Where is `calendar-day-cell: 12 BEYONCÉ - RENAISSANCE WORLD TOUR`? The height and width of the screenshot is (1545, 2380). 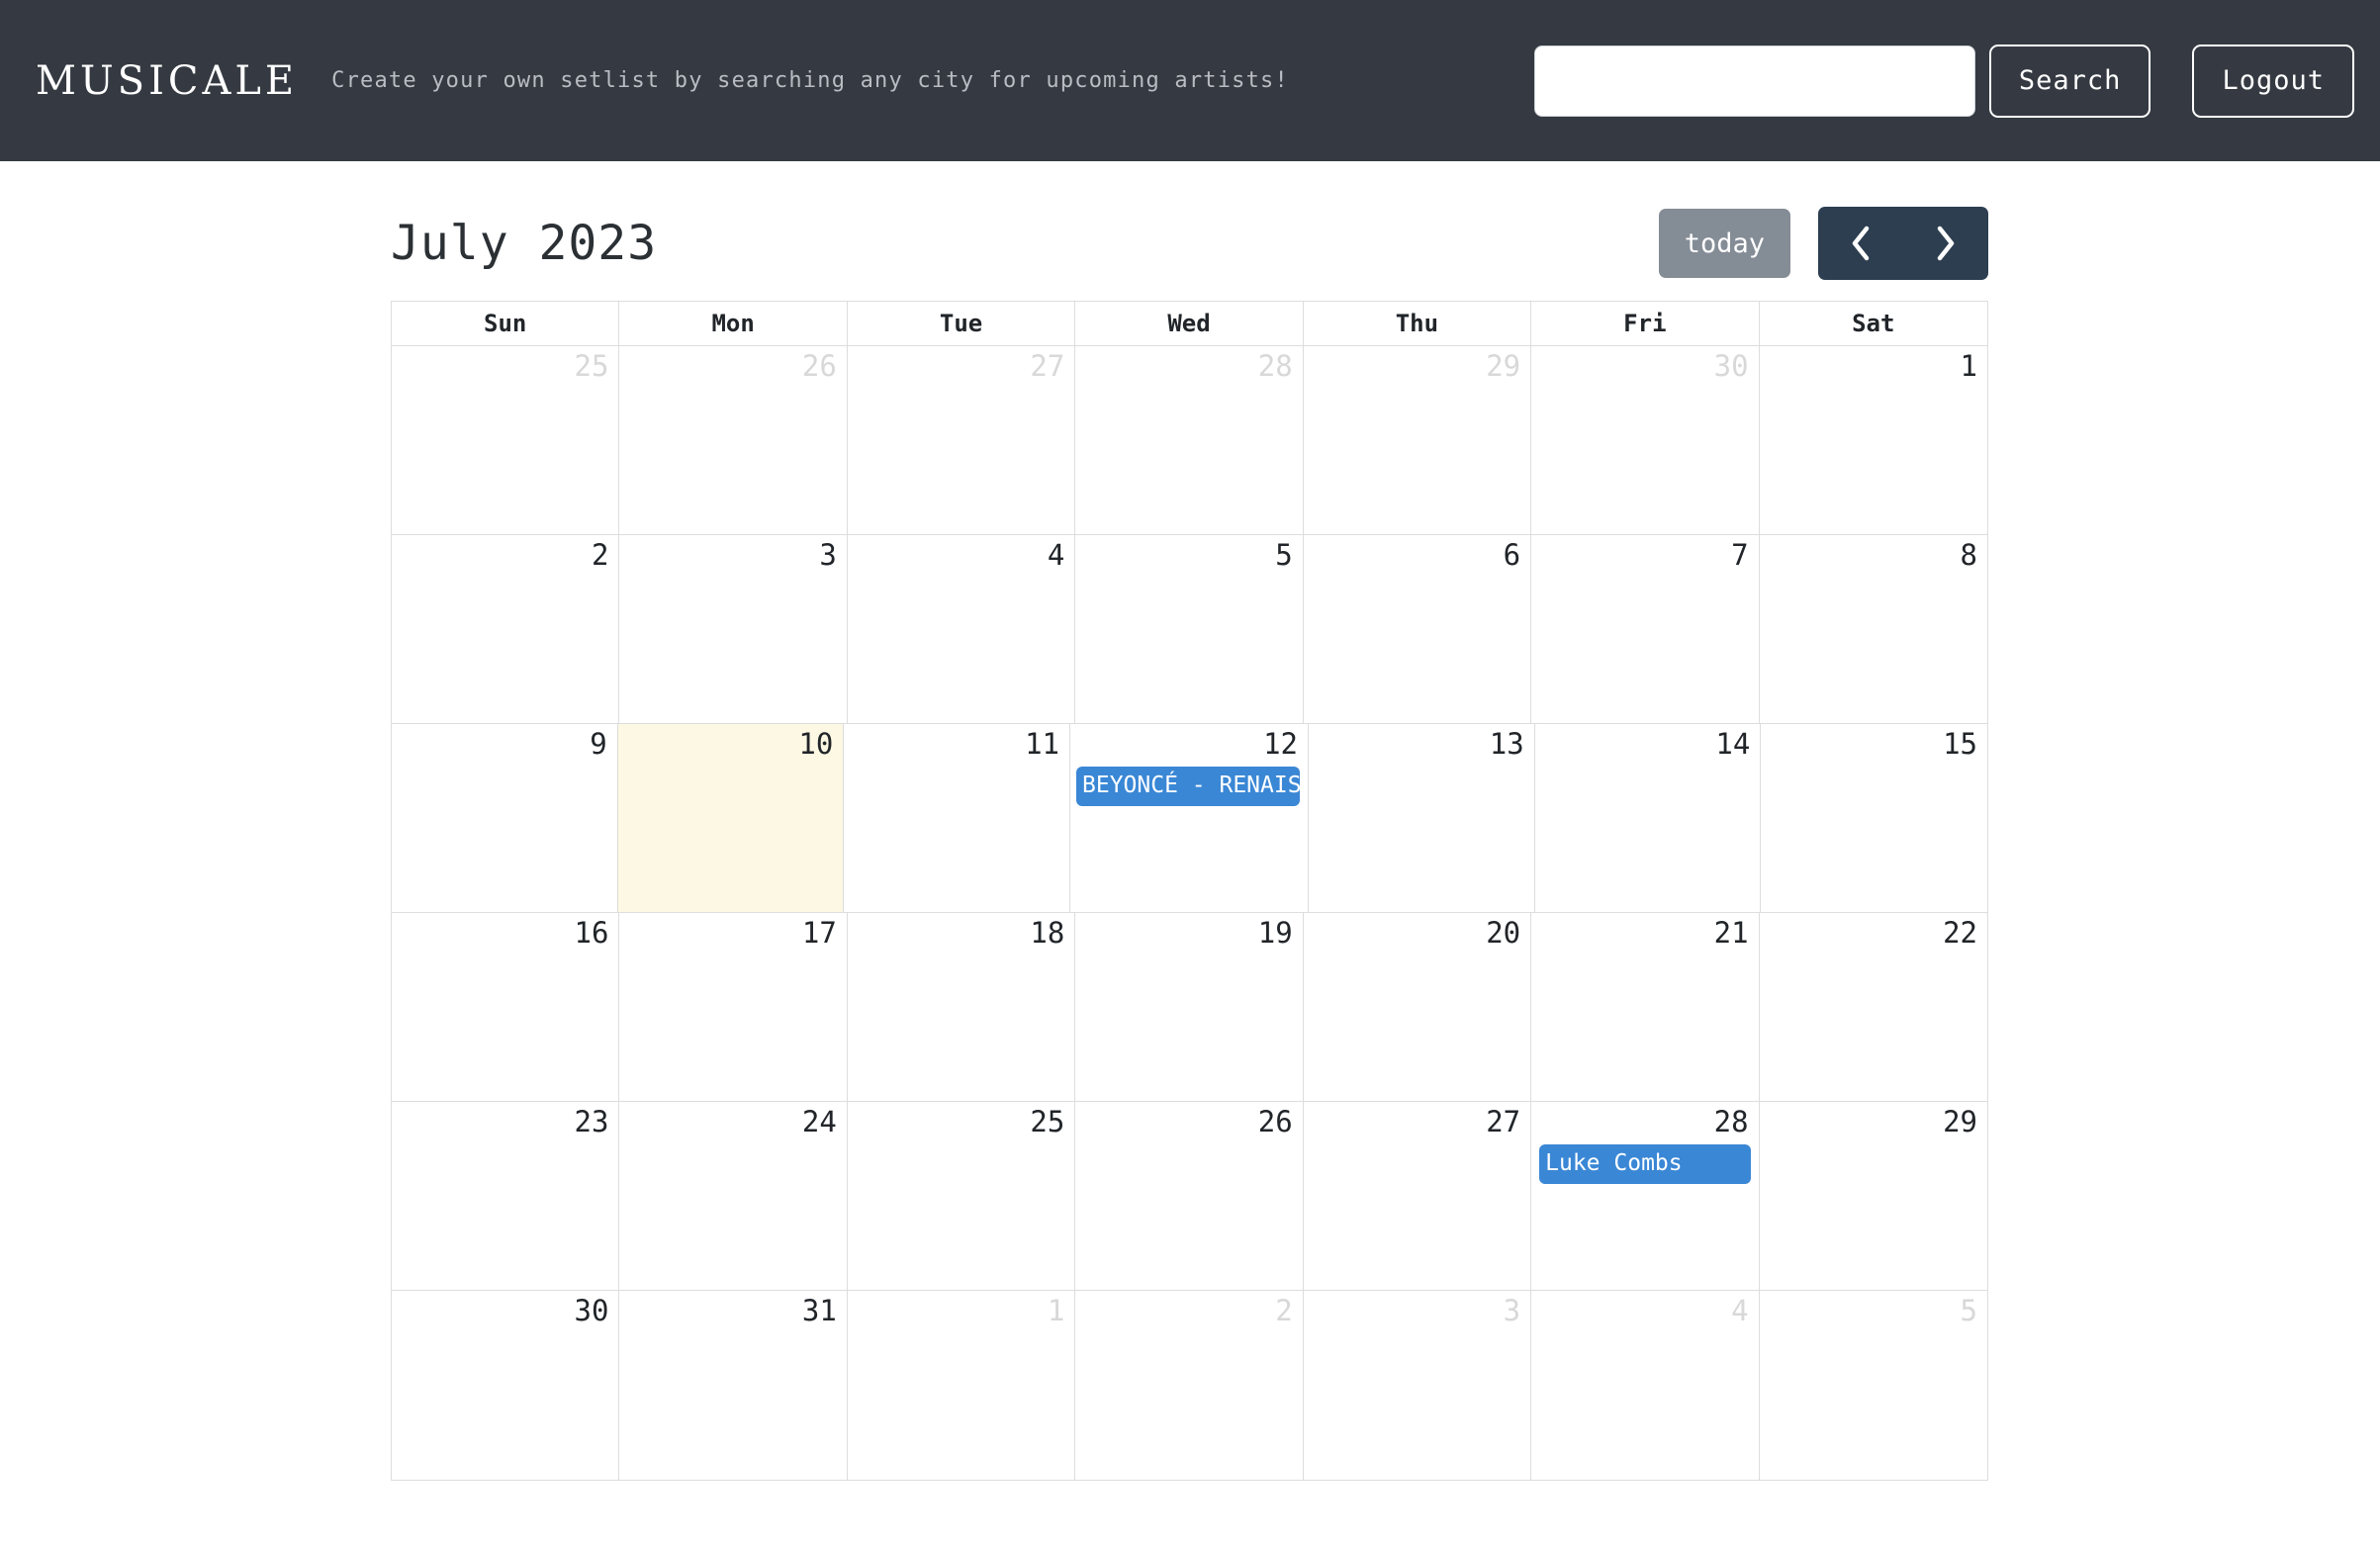 calendar-day-cell: 12 BEYONCÉ - RENAISSANCE WORLD TOUR is located at coordinates (1189, 818).